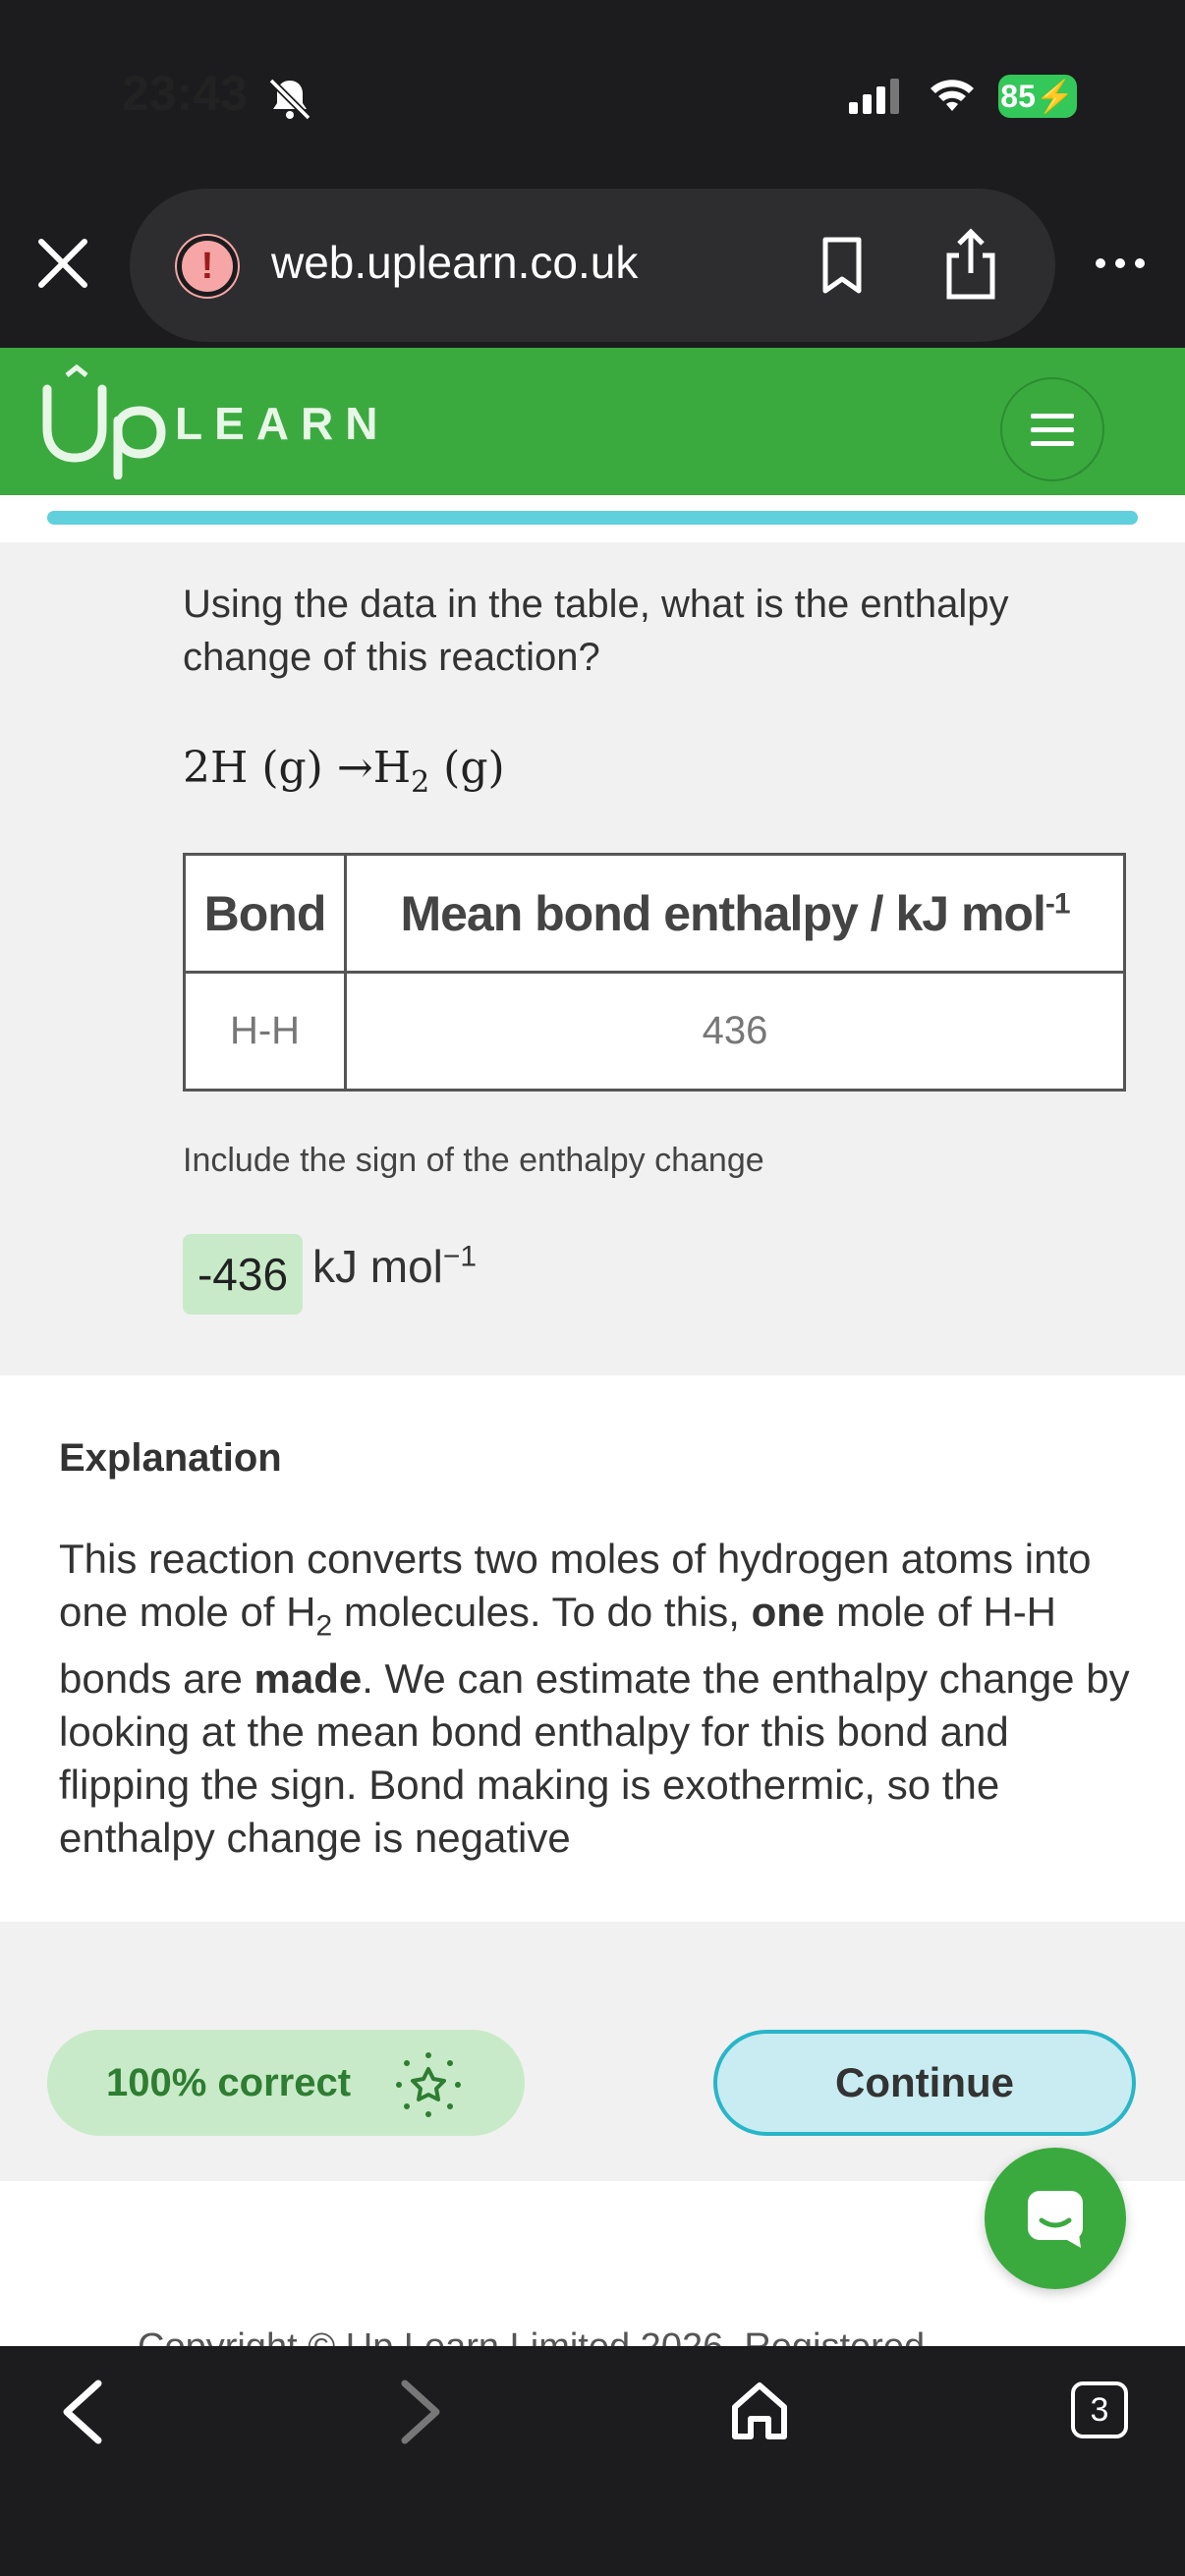 The height and width of the screenshot is (2576, 1185). Describe the element at coordinates (874, 96) in the screenshot. I see `signal-icon` at that location.